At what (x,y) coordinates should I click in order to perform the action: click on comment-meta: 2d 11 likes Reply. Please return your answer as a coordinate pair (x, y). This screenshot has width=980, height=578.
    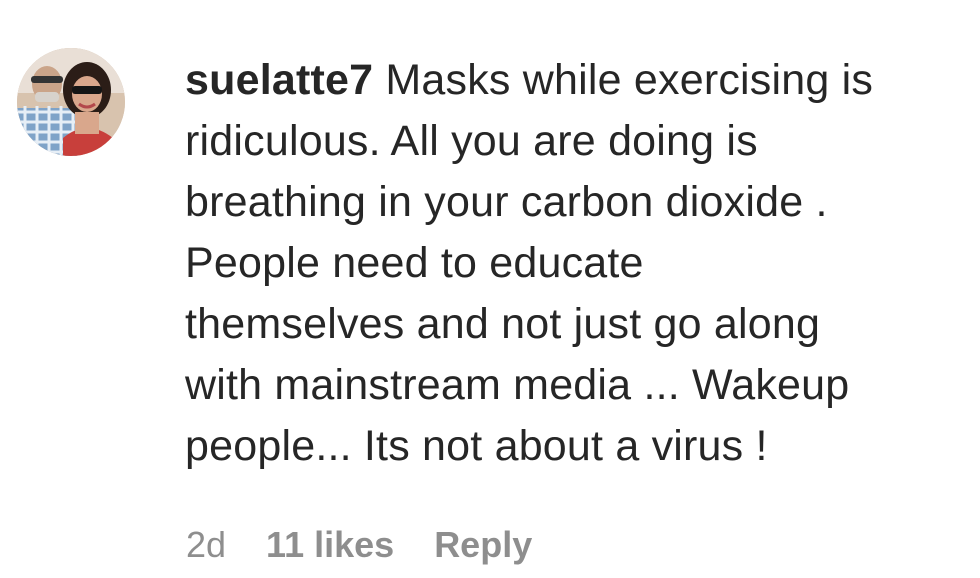
    Looking at the image, I should click on (359, 545).